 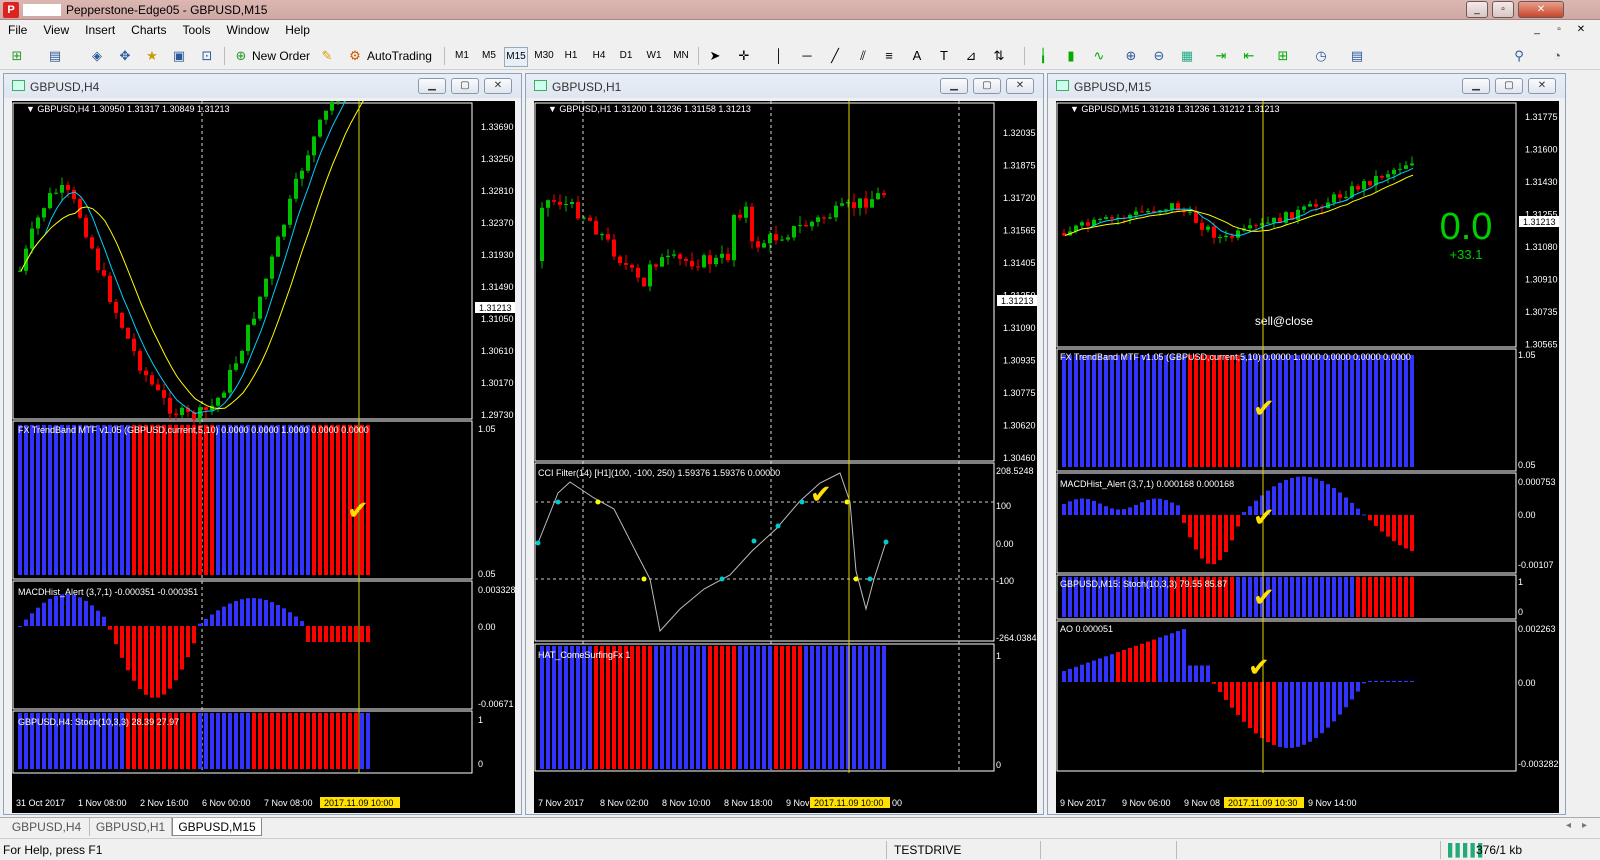 What do you see at coordinates (779, 56) in the screenshot?
I see `vertical-line-icon: │` at bounding box center [779, 56].